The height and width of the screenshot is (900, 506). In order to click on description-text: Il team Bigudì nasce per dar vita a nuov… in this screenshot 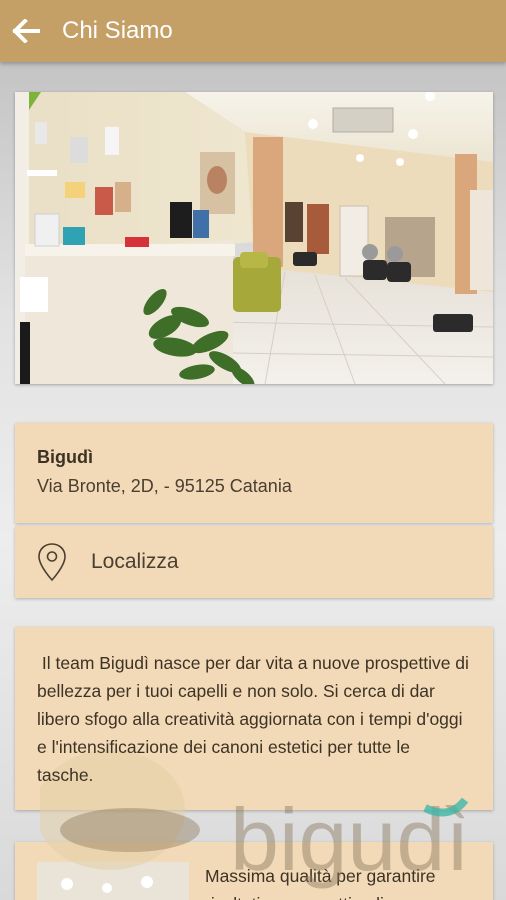, I will do `click(255, 719)`.